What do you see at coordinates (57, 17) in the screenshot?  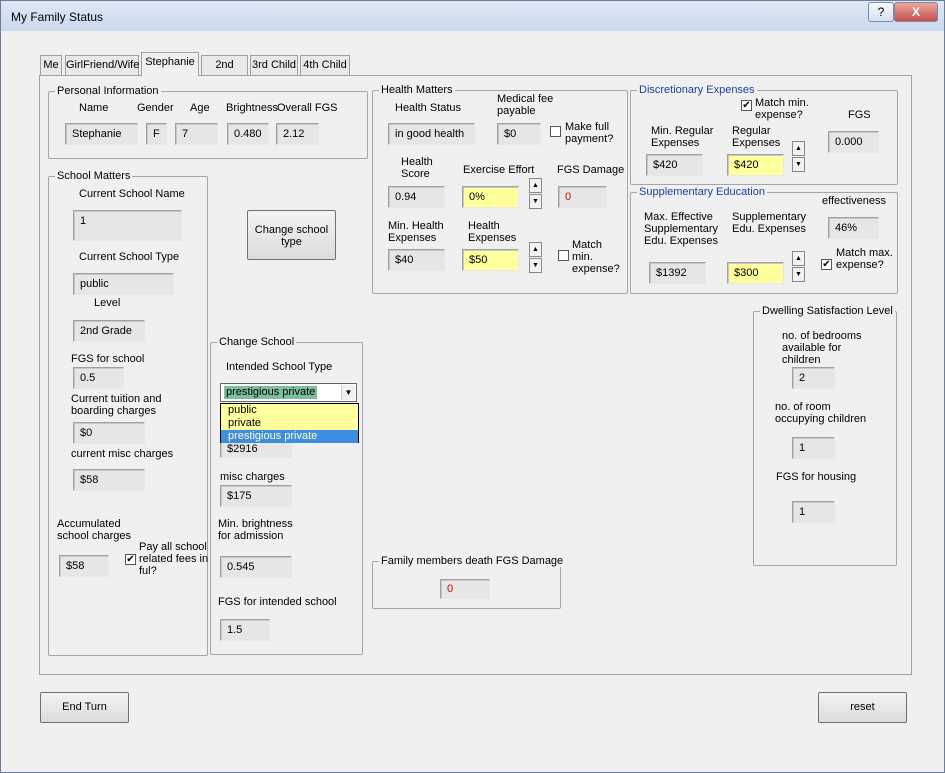 I see `window-title: My Family Status` at bounding box center [57, 17].